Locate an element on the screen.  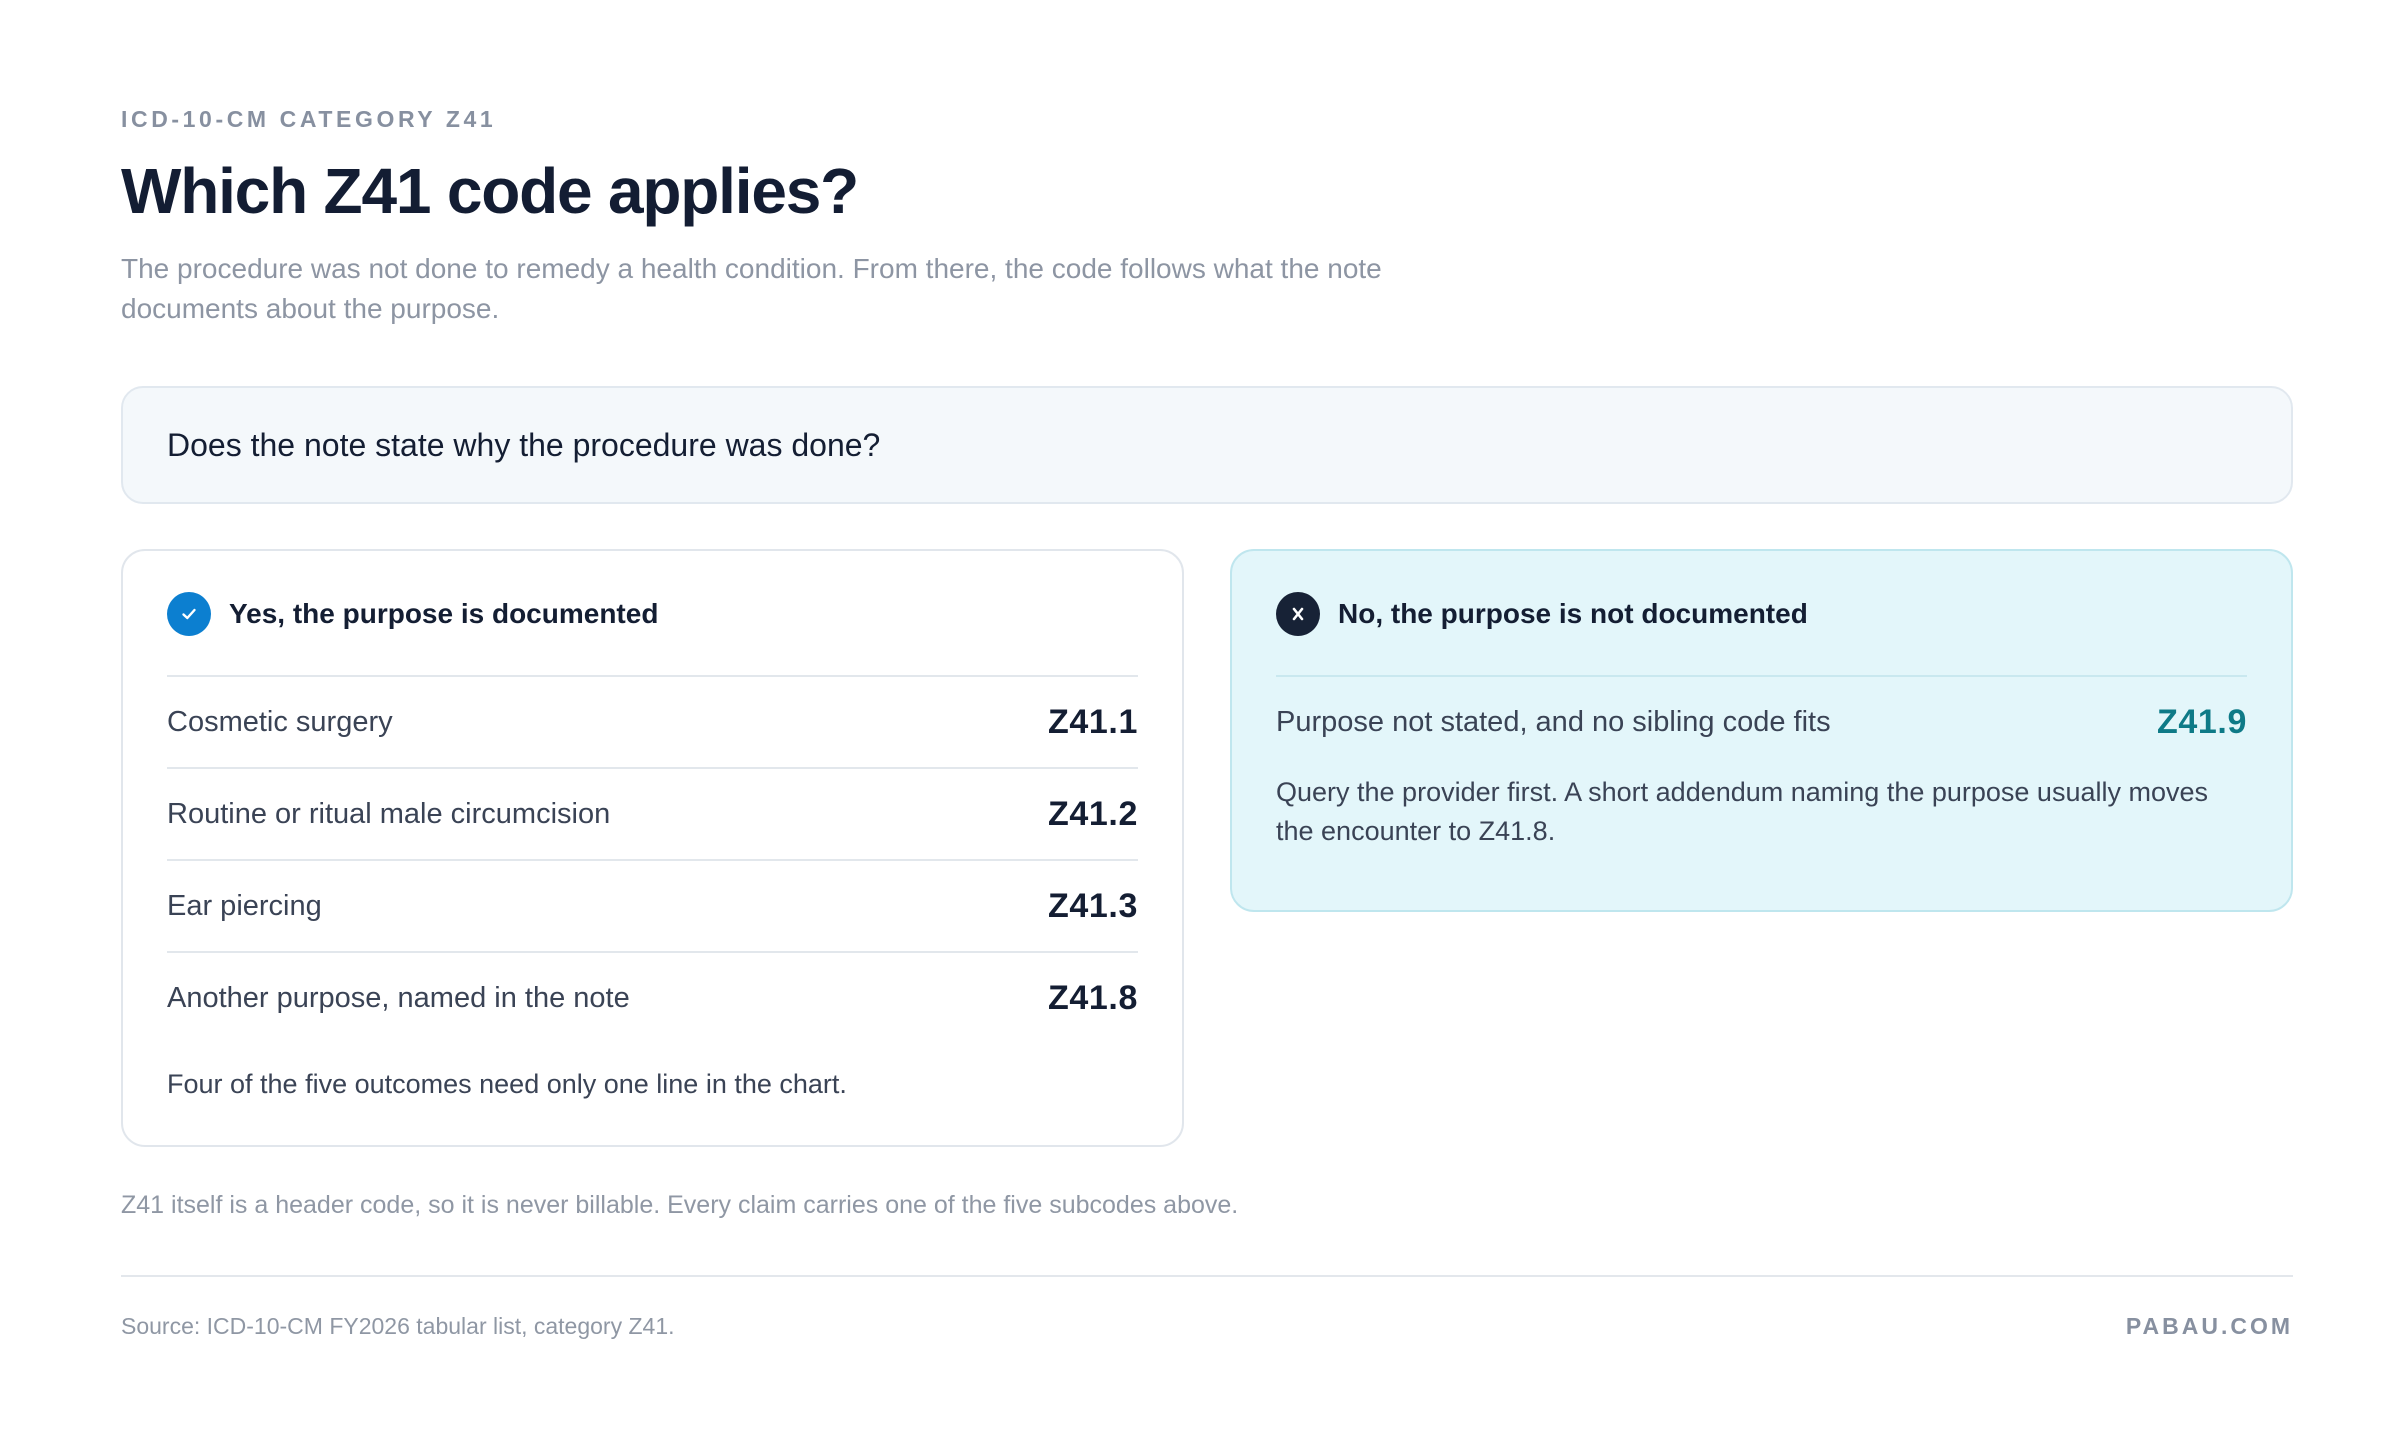
footer-divider is located at coordinates (1207, 1276).